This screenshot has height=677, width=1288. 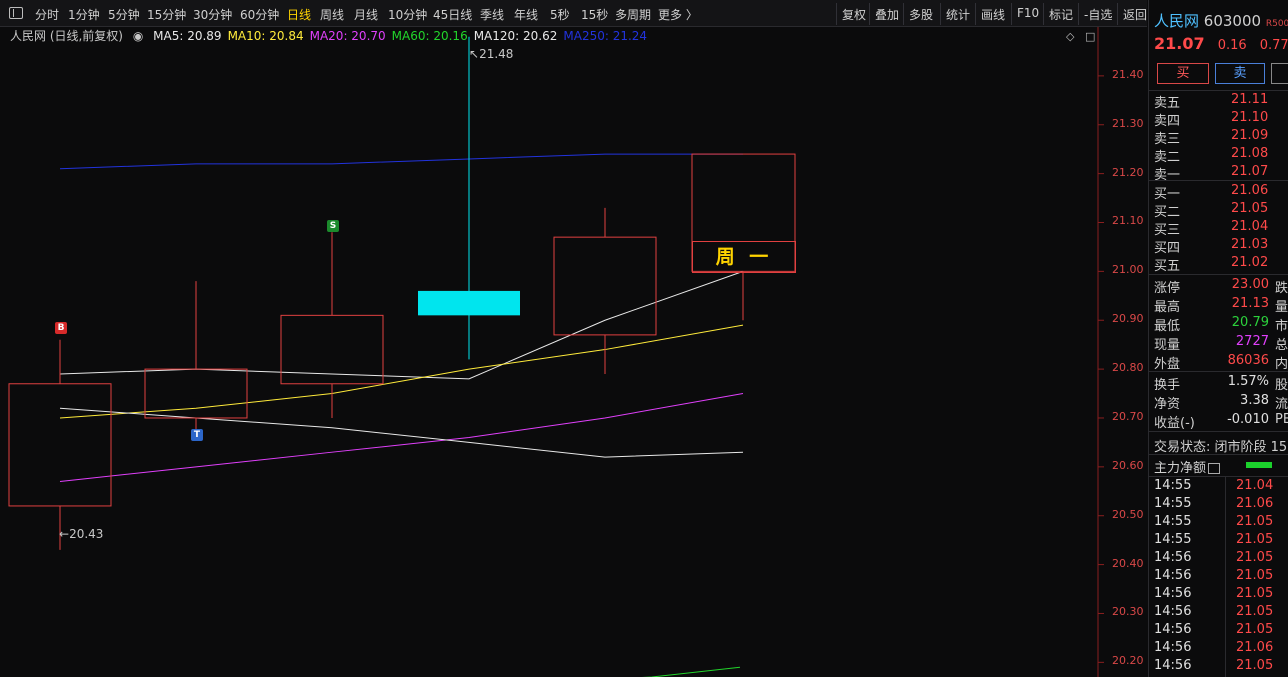 What do you see at coordinates (1259, 465) in the screenshot?
I see `main-flow-bar` at bounding box center [1259, 465].